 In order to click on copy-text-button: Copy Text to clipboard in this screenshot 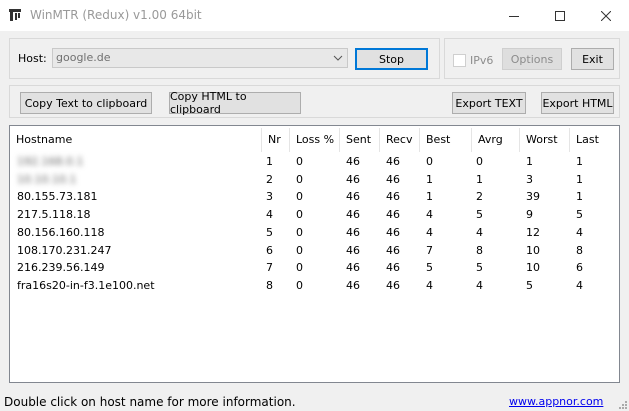, I will do `click(86, 103)`.